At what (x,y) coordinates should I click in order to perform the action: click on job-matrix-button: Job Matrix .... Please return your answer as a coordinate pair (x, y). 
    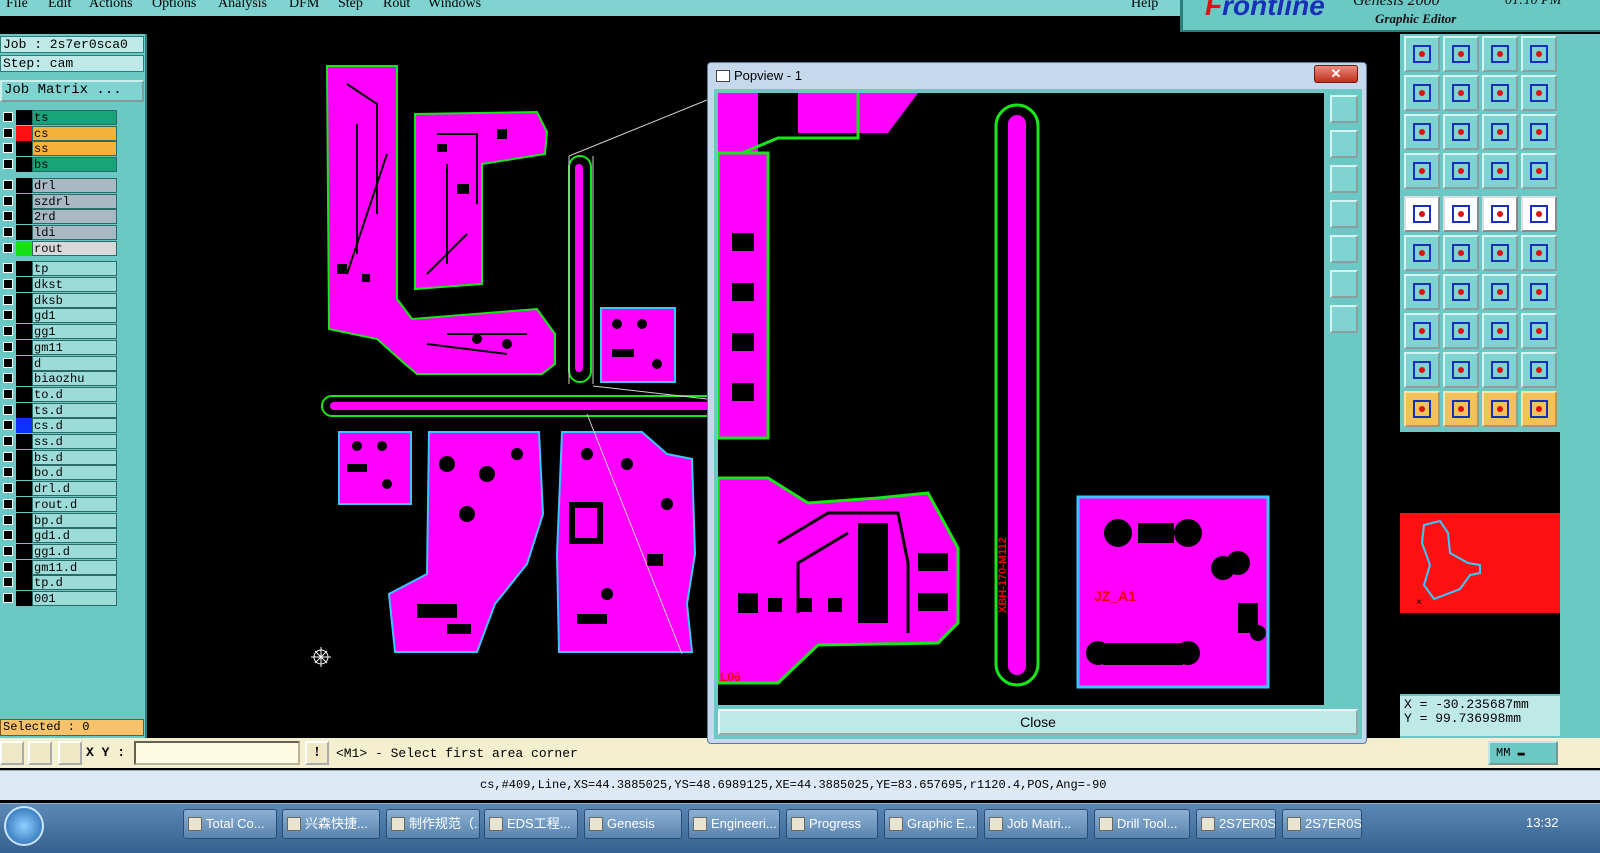
    Looking at the image, I should click on (72, 91).